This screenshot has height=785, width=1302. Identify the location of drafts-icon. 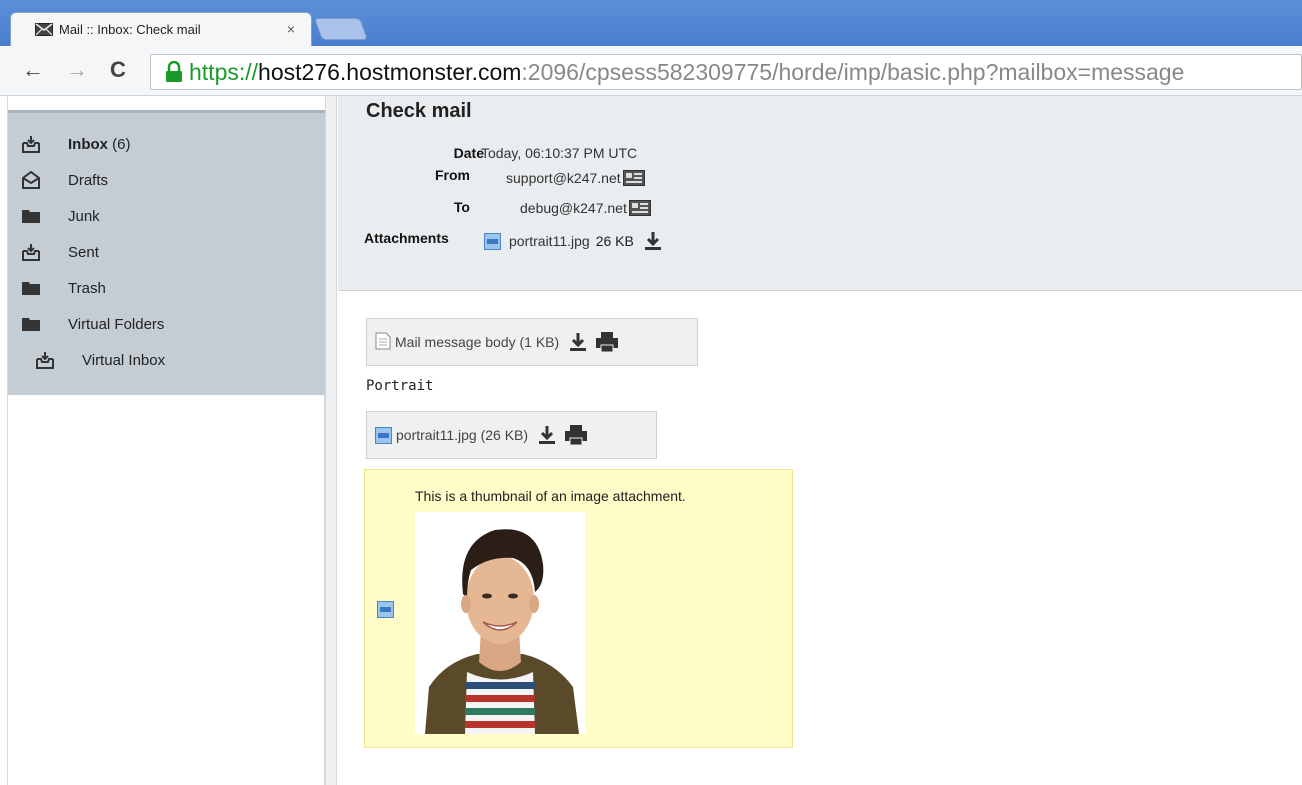
(31, 179).